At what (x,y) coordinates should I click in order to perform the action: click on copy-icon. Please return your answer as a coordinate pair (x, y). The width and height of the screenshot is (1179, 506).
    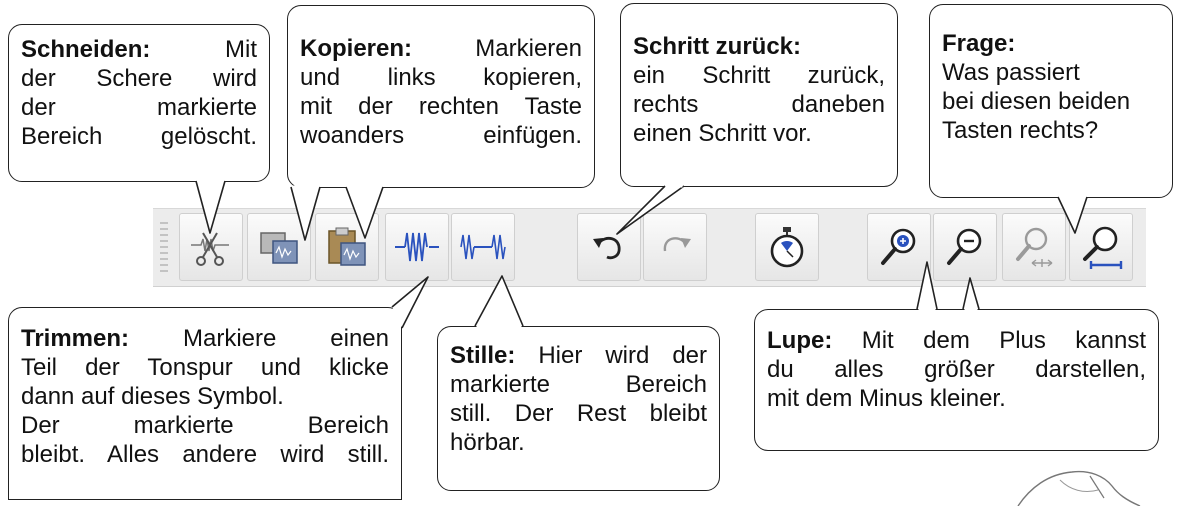
    Looking at the image, I should click on (279, 248).